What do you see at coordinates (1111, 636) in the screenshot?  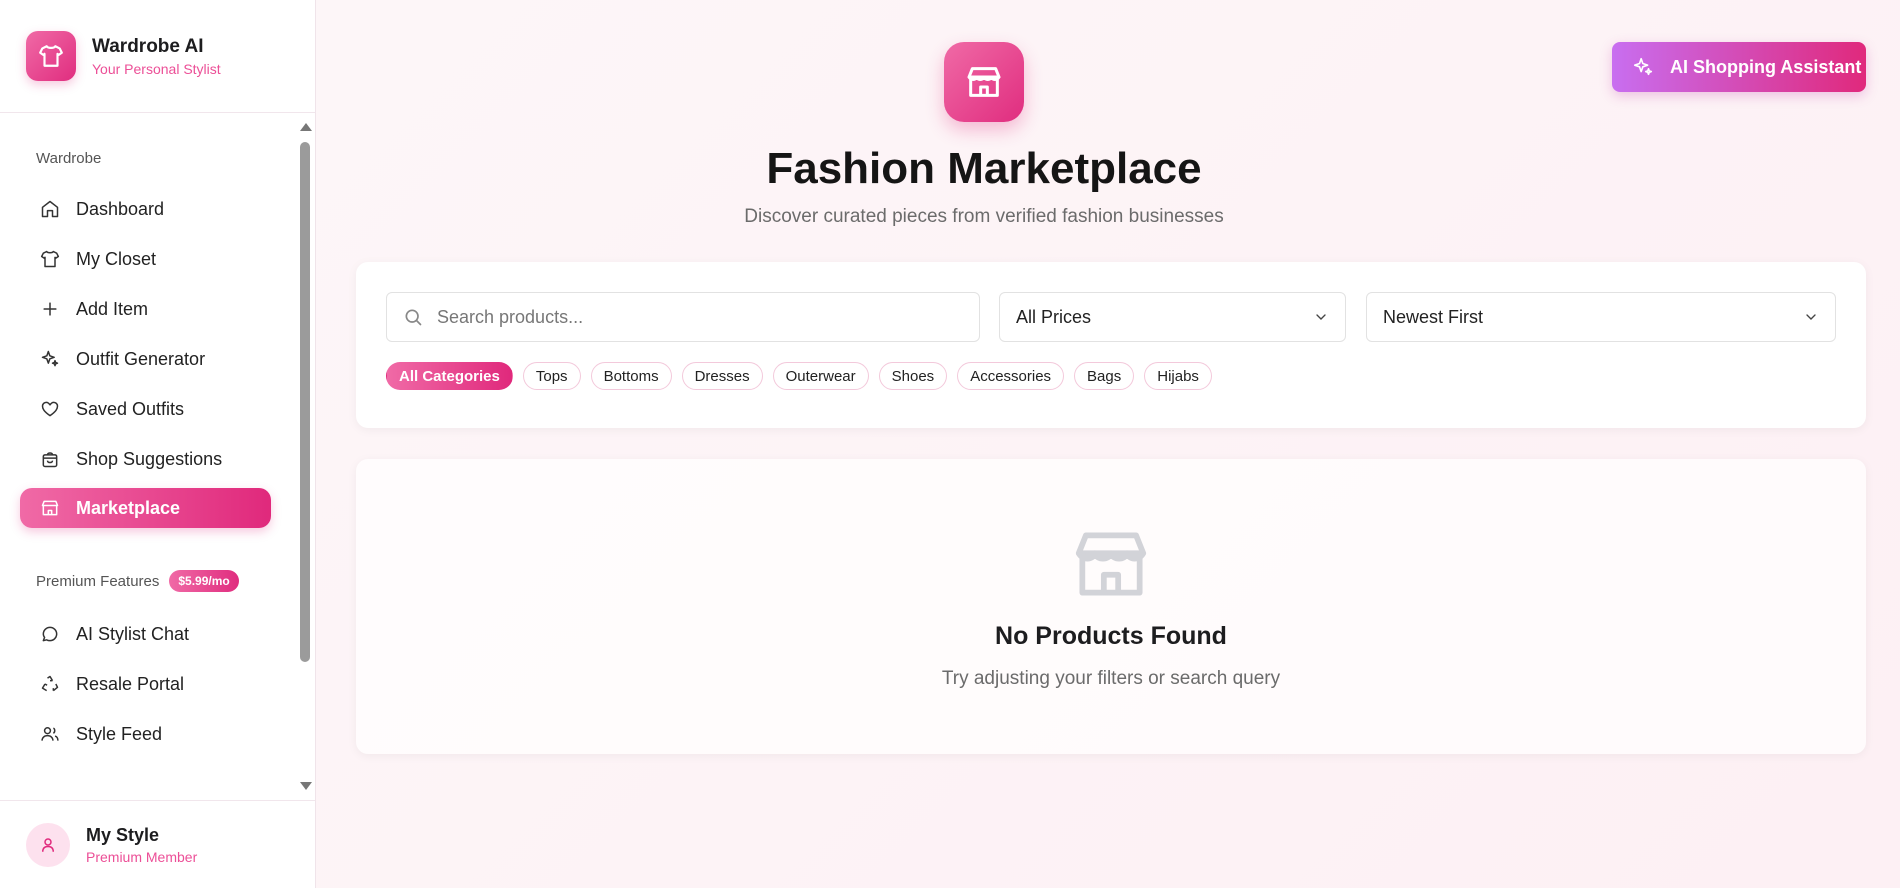 I see `empty-state-title: No Products Found` at bounding box center [1111, 636].